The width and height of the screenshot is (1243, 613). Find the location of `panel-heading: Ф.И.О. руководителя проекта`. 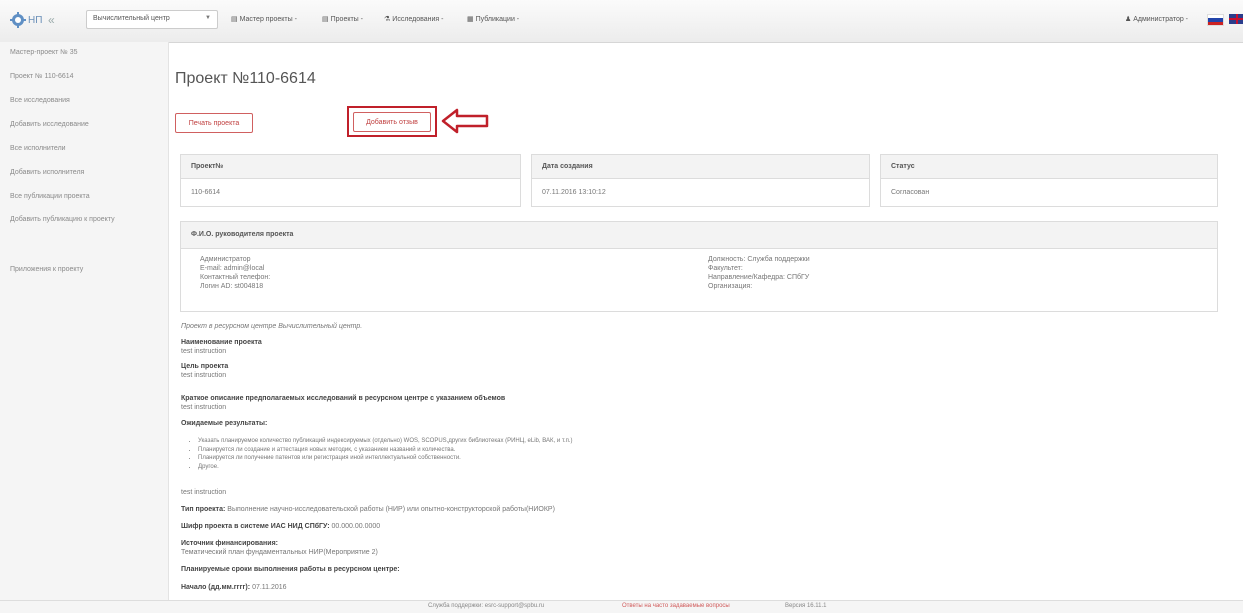

panel-heading: Ф.И.О. руководителя проекта is located at coordinates (699, 235).